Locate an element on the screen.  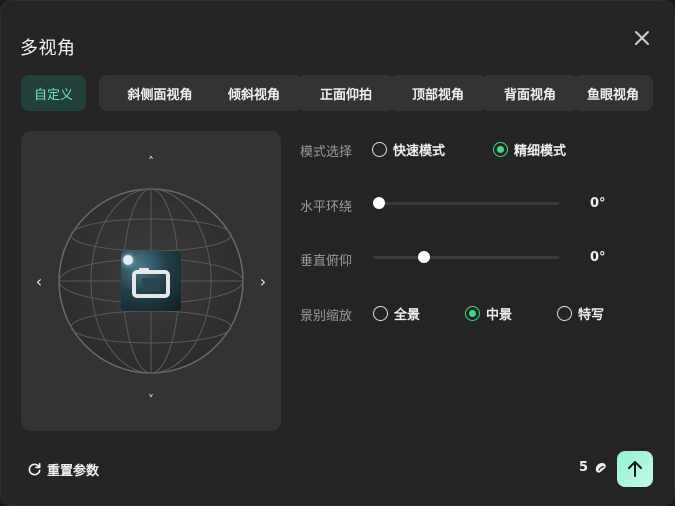
radio-label: 快速模式 is located at coordinates (419, 151).